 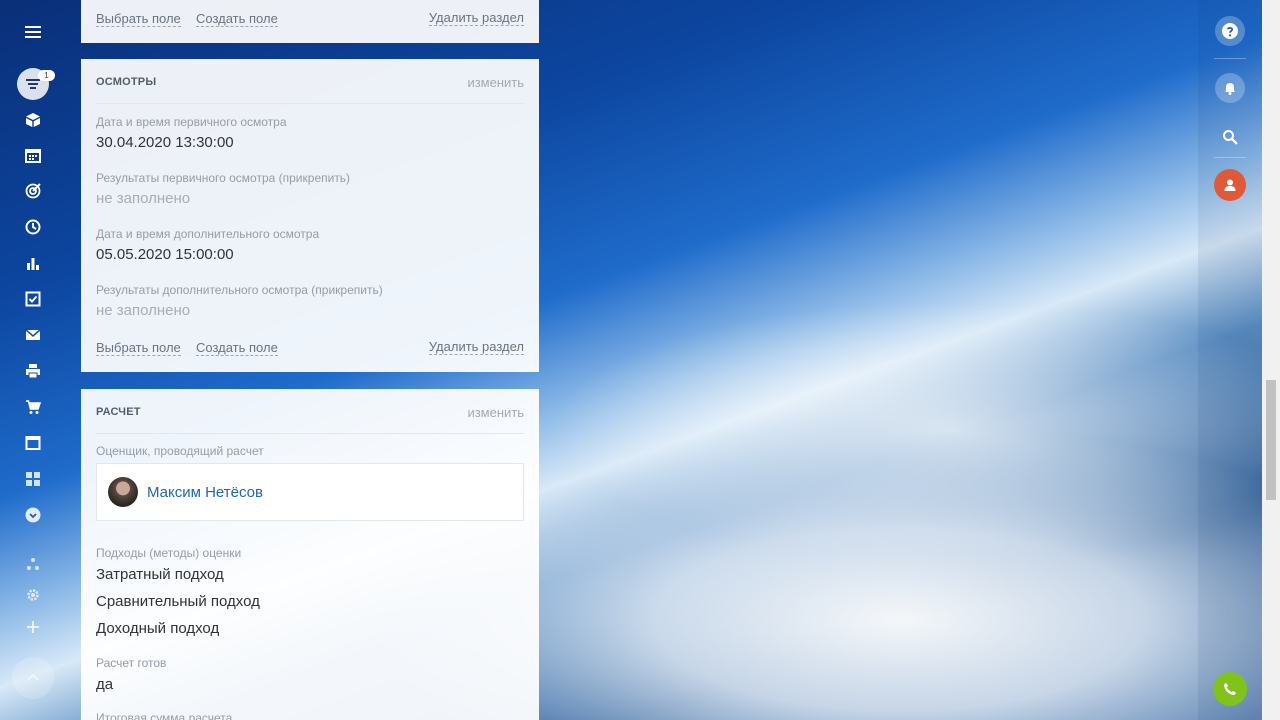 I want to click on sitemap-icon, so click(x=33, y=564).